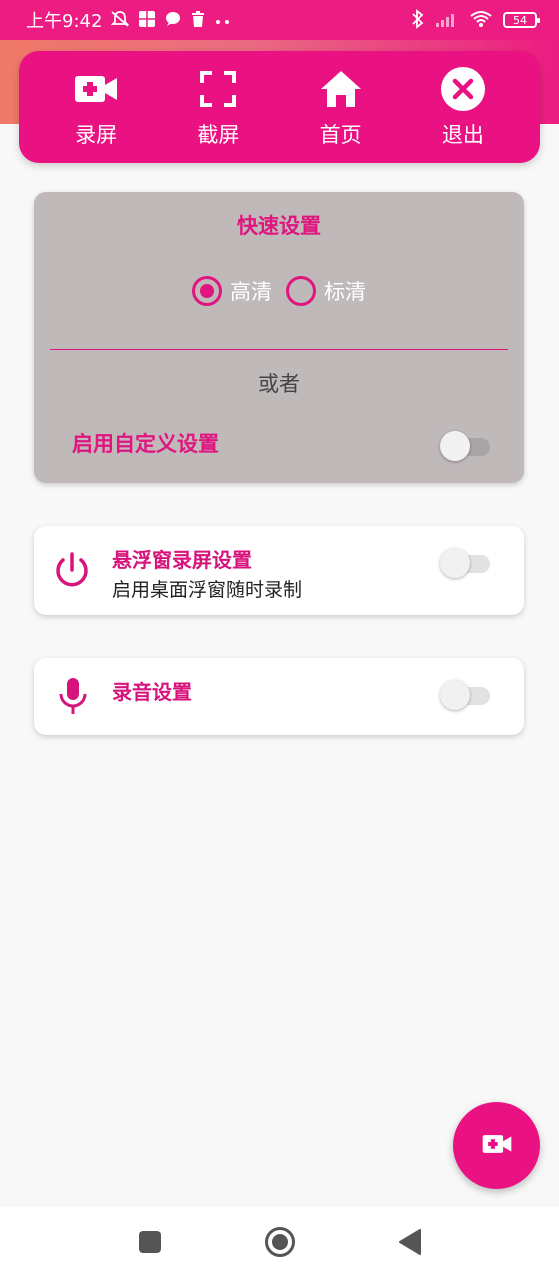  I want to click on microphone-icon, so click(73, 698).